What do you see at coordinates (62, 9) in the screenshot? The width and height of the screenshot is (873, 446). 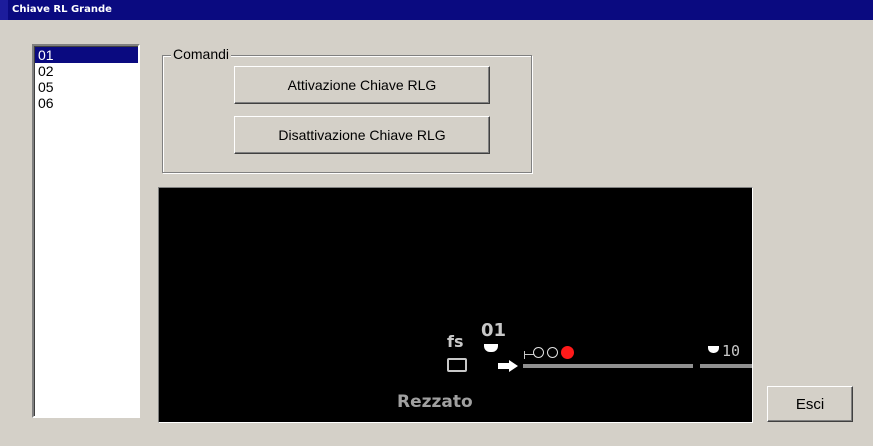 I see `window-title: Chiave RL Grande` at bounding box center [62, 9].